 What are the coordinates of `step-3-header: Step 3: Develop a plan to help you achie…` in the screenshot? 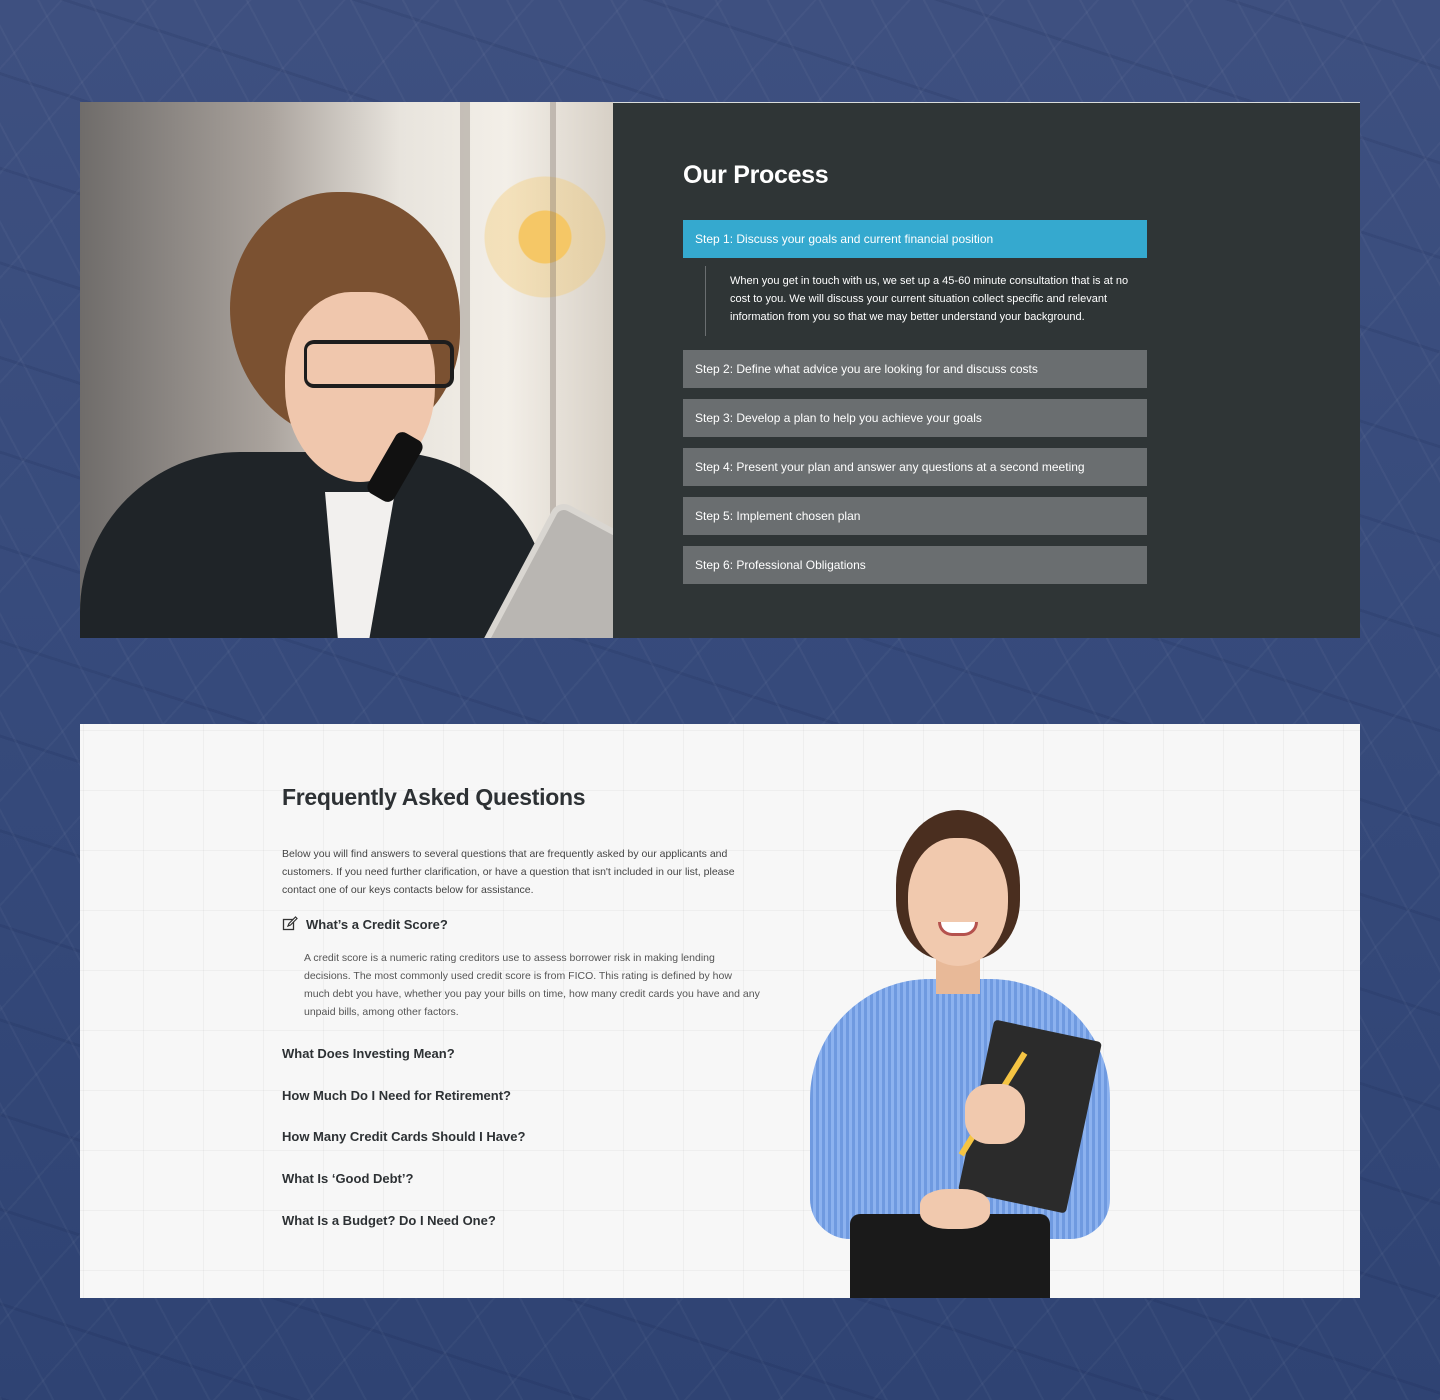 It's located at (915, 418).